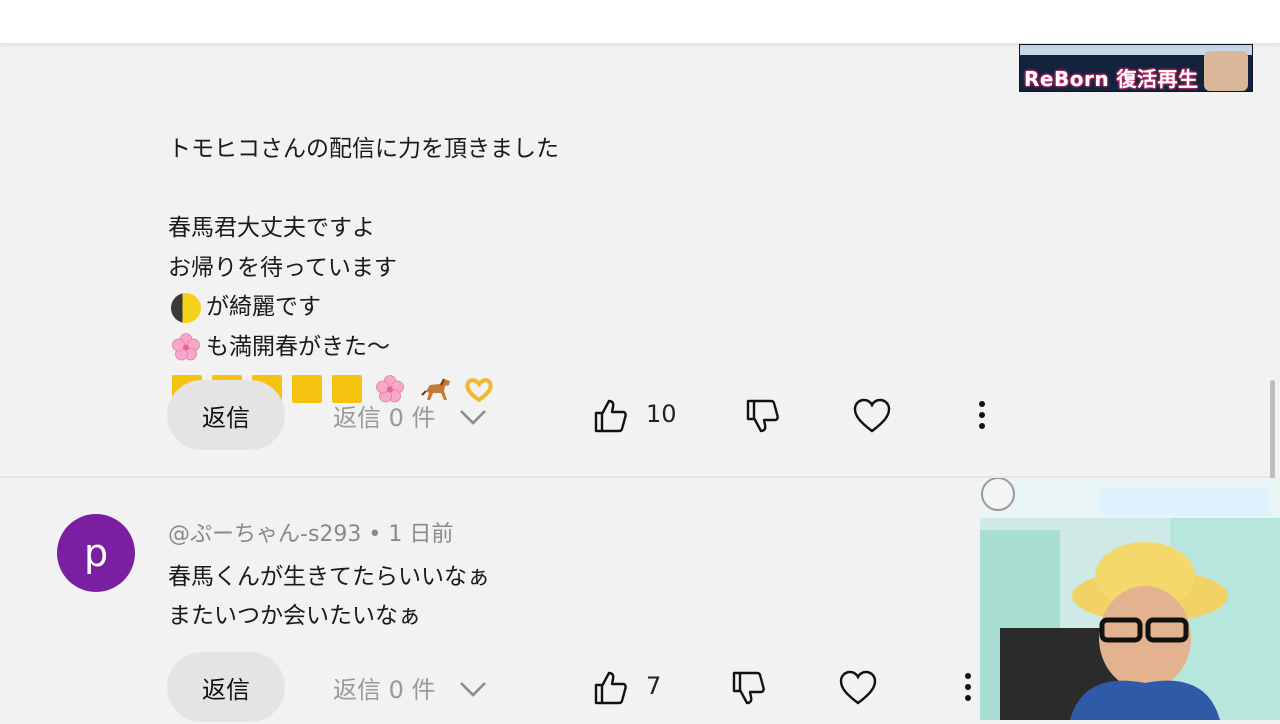  I want to click on comment-line: お帰りを待っています, so click(282, 267).